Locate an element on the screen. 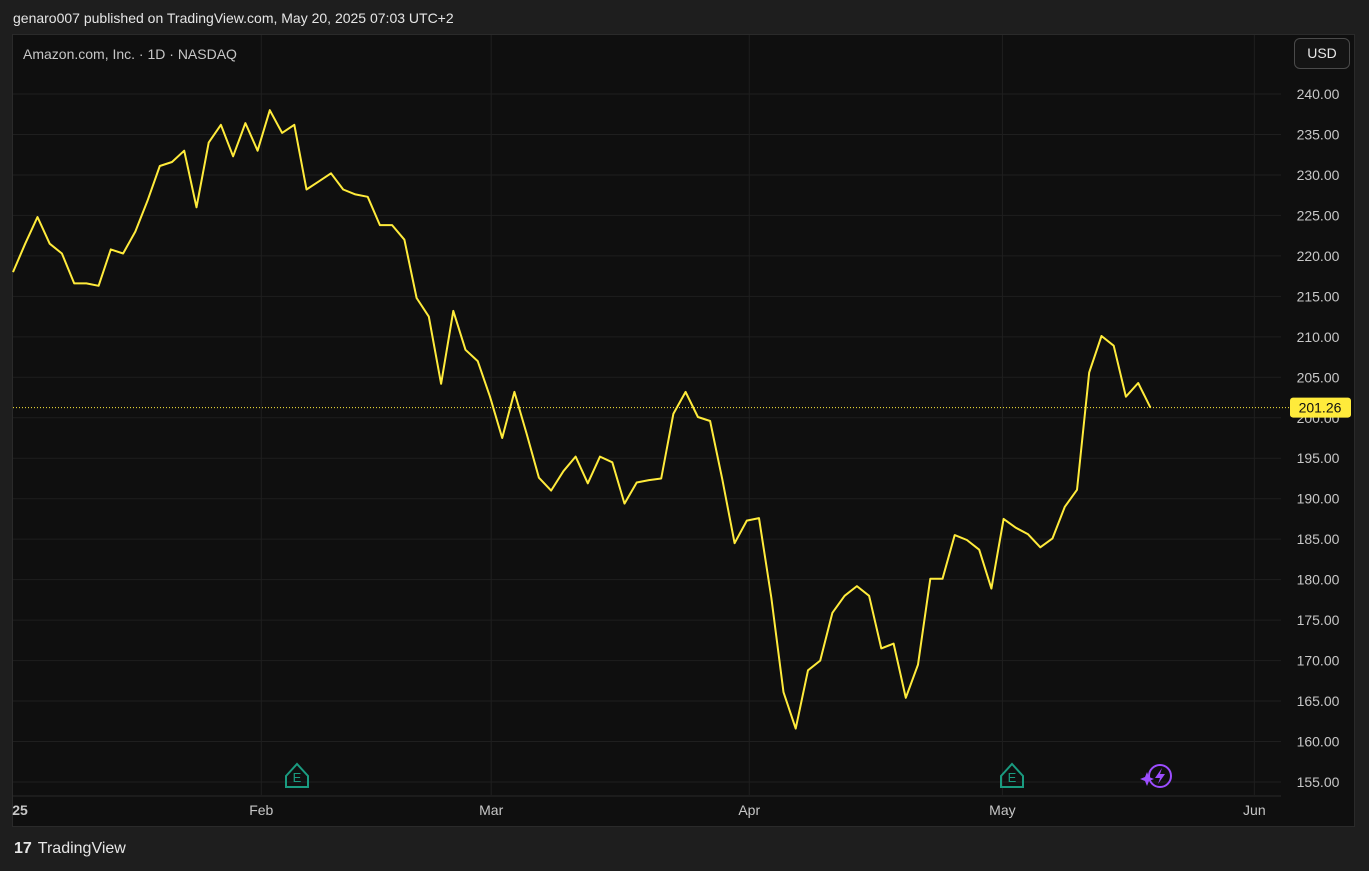  y-tick-label: 165.00 is located at coordinates (1318, 701).